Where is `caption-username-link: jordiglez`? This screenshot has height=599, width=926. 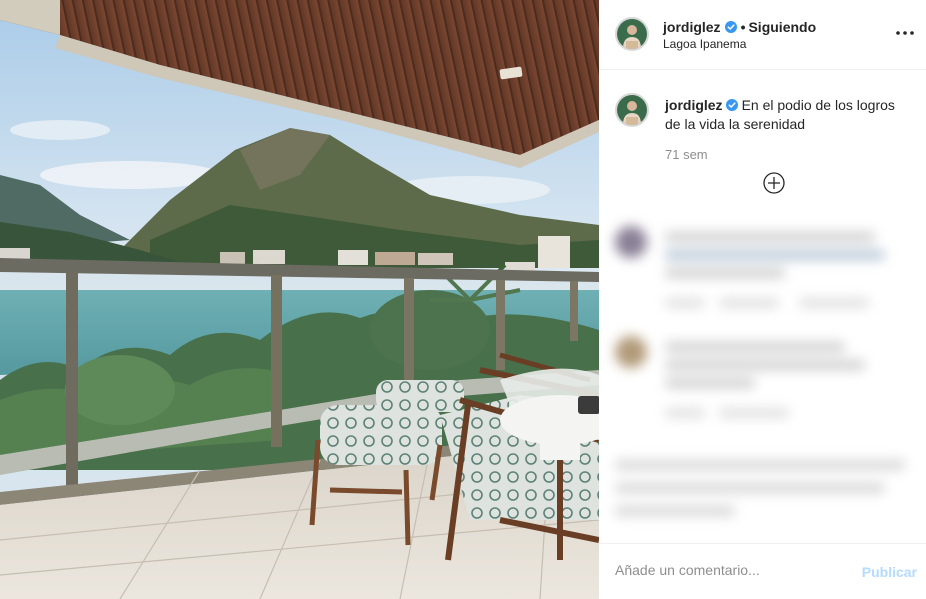
caption-username-link: jordiglez is located at coordinates (694, 105).